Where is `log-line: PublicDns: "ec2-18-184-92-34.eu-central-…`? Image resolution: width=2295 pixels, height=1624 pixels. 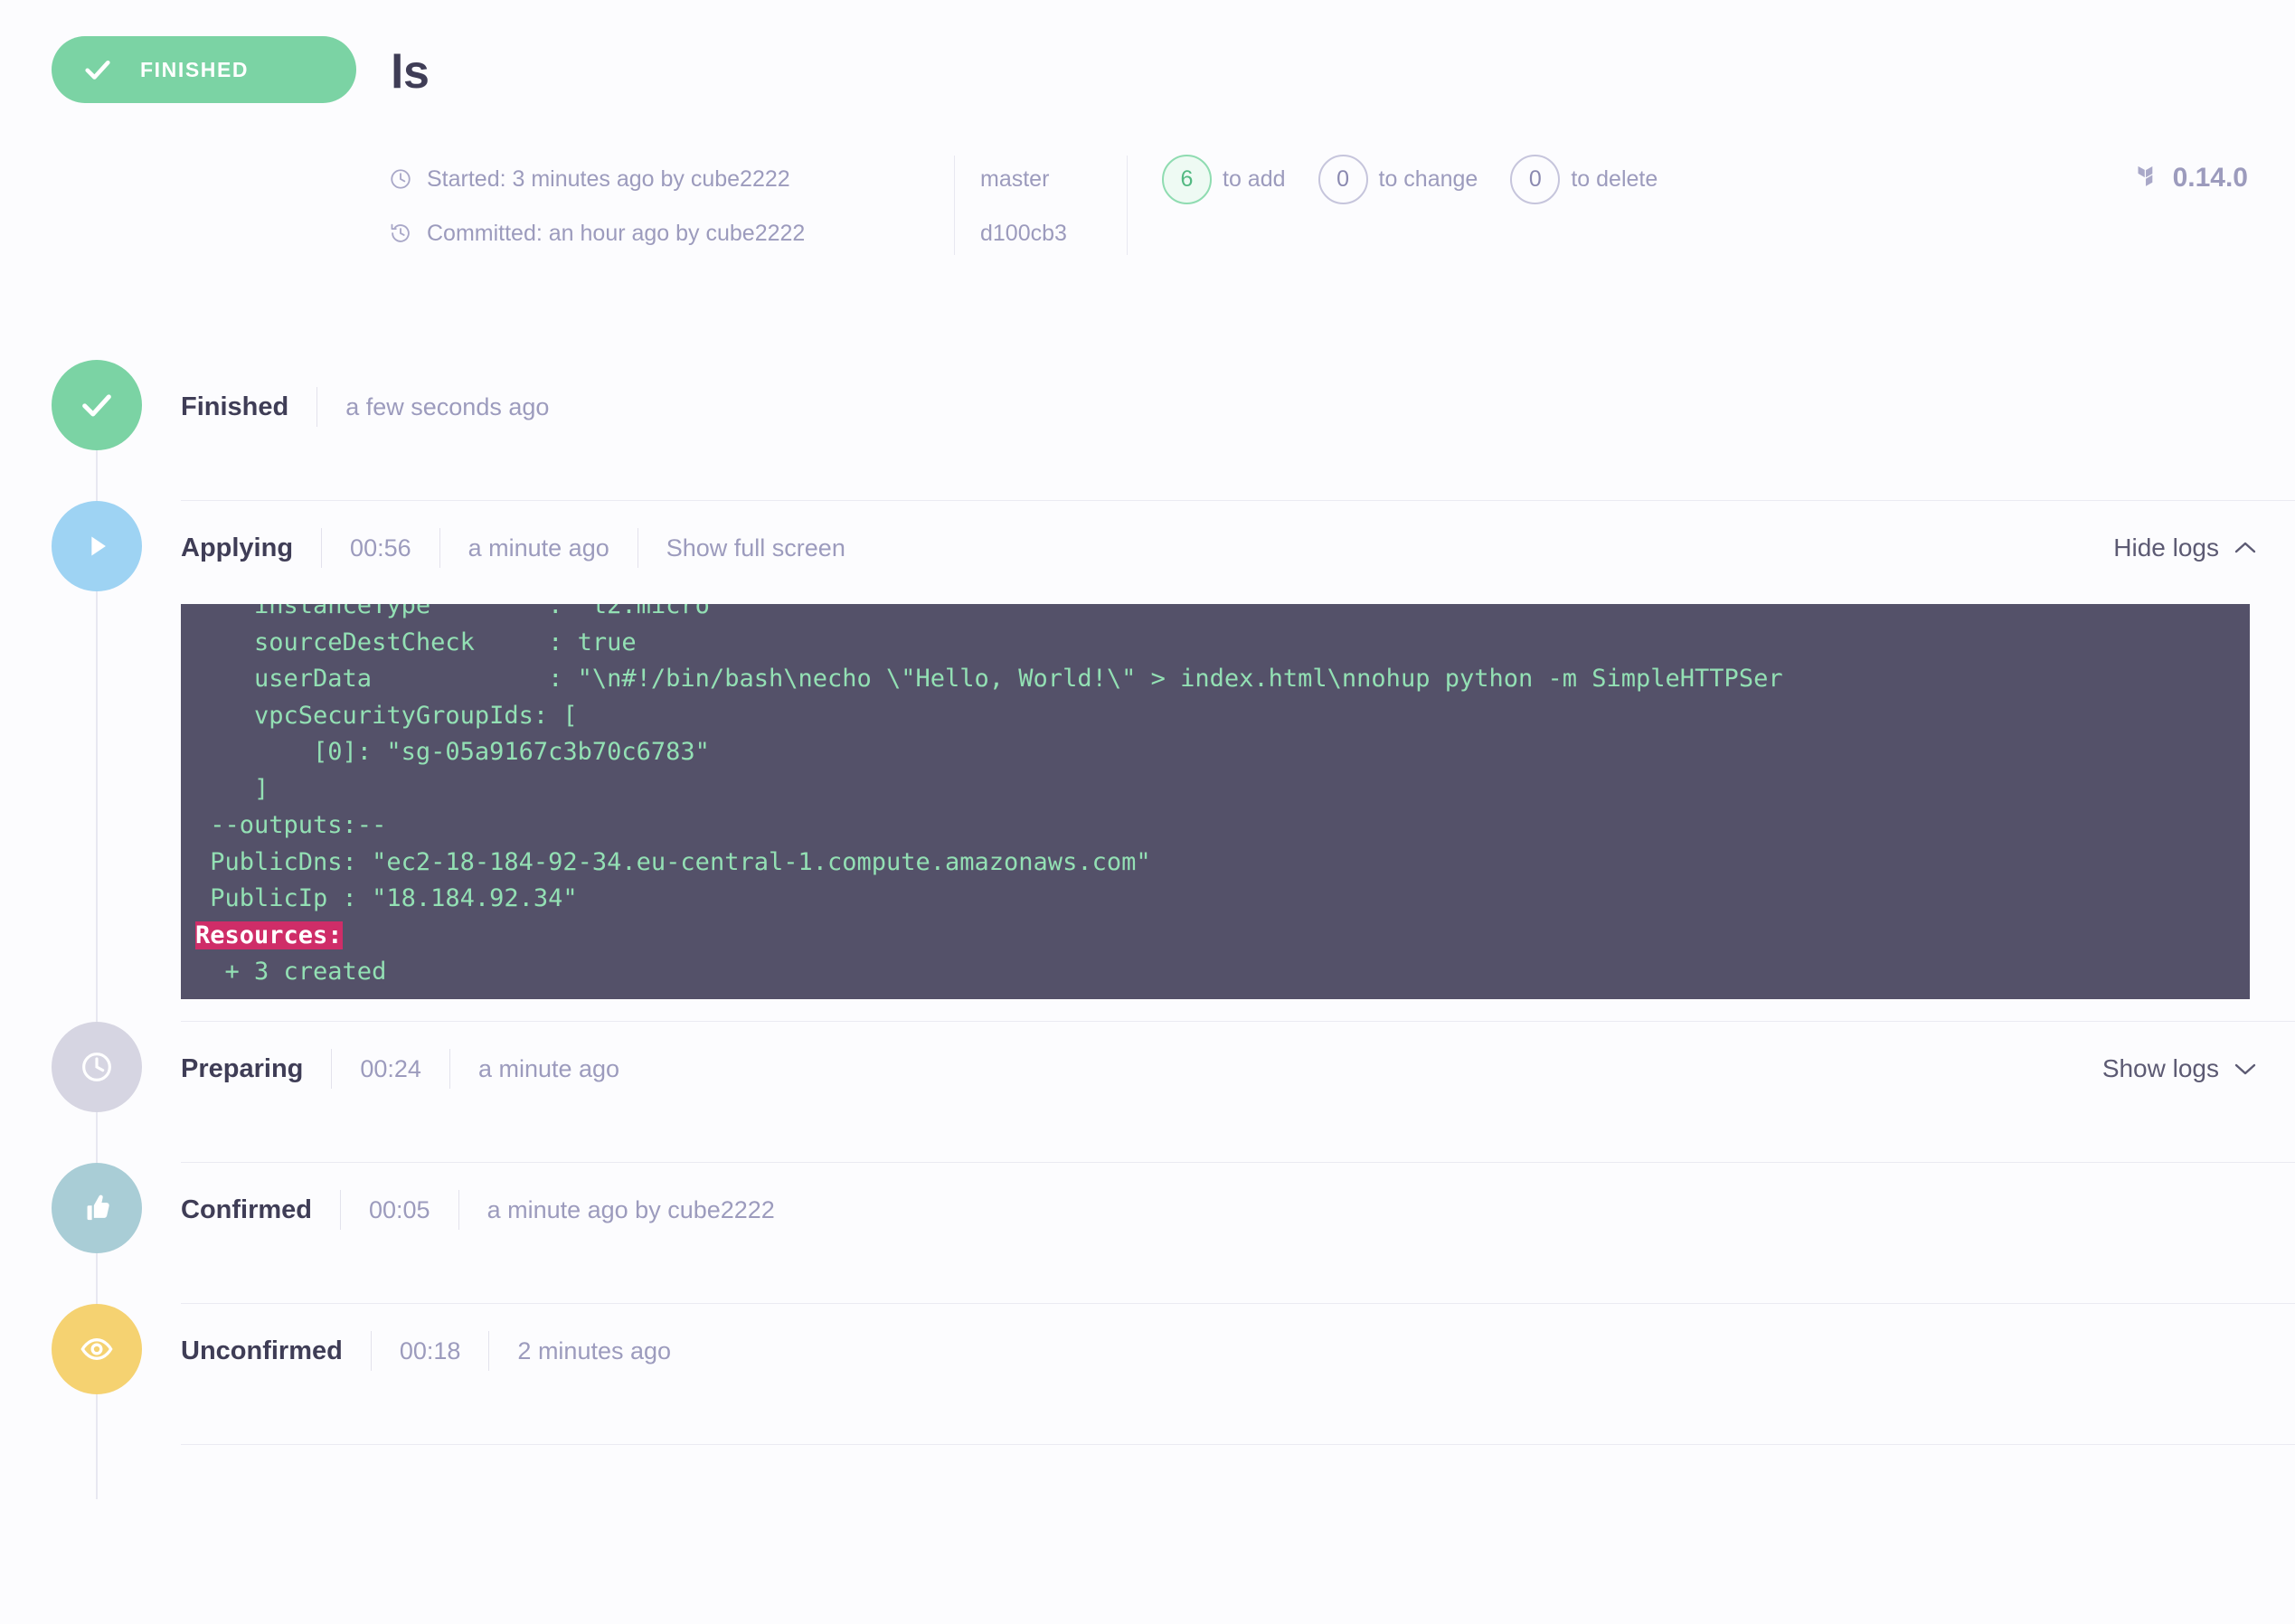
log-line: PublicDns: "ec2-18-184-92-34.eu-central-… is located at coordinates (673, 861).